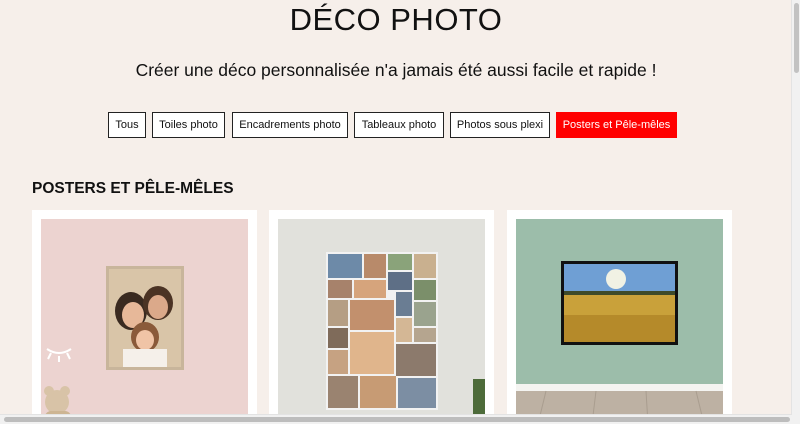 The height and width of the screenshot is (424, 800). Describe the element at coordinates (616, 125) in the screenshot. I see `filter-posters-pele-meles: Posters et Pêle-mêles` at that location.